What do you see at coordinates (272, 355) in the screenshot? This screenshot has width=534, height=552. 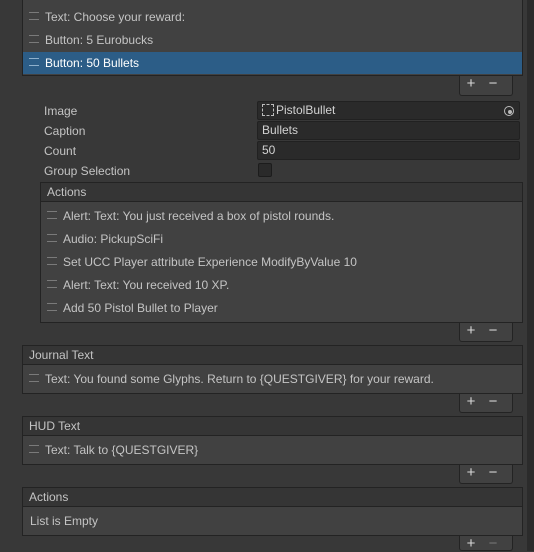 I see `journal-text-header: Journal Text` at bounding box center [272, 355].